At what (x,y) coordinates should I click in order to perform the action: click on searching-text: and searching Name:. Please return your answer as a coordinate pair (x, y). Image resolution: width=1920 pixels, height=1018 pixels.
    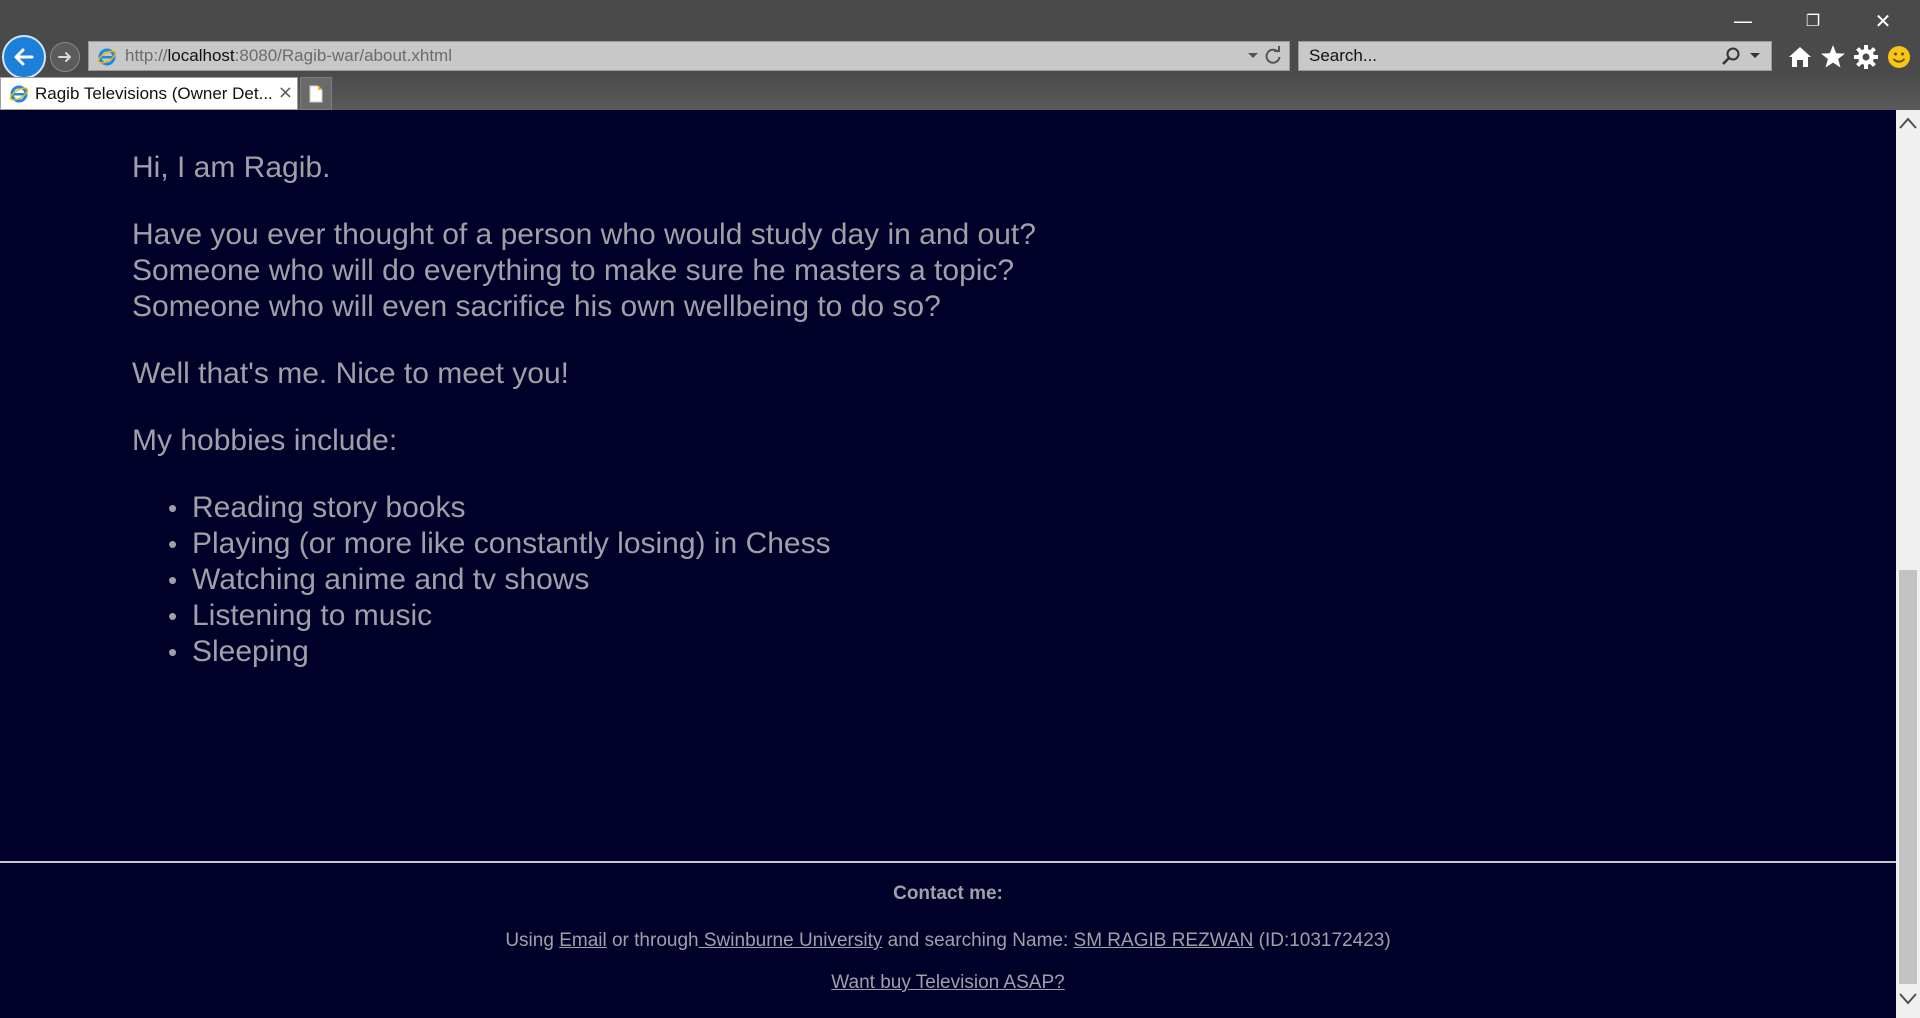
    Looking at the image, I should click on (978, 940).